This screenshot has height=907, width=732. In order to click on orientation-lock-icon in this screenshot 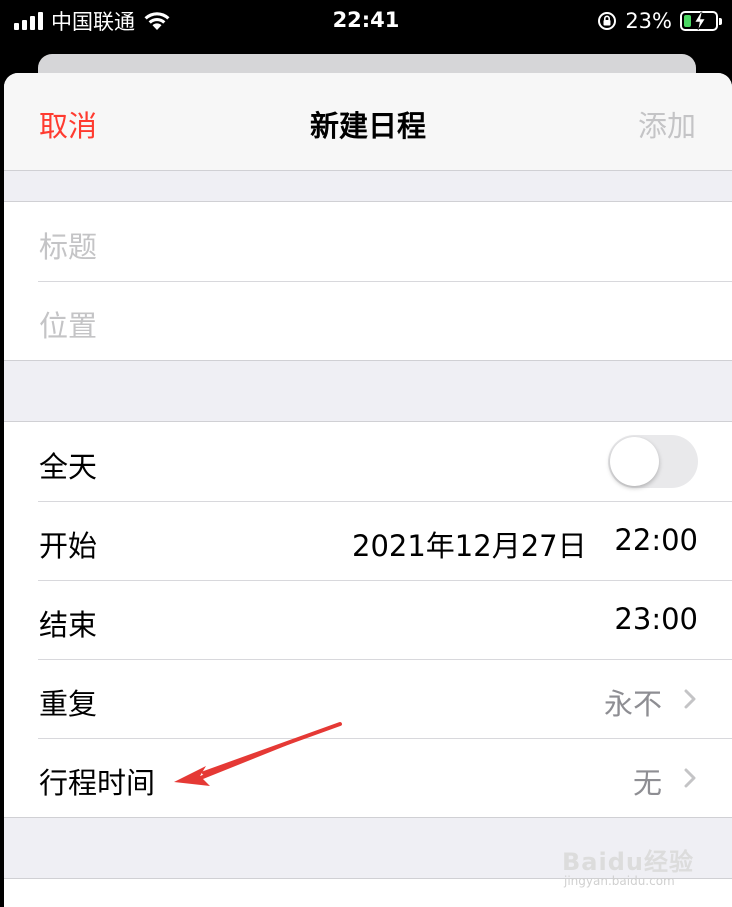, I will do `click(607, 21)`.